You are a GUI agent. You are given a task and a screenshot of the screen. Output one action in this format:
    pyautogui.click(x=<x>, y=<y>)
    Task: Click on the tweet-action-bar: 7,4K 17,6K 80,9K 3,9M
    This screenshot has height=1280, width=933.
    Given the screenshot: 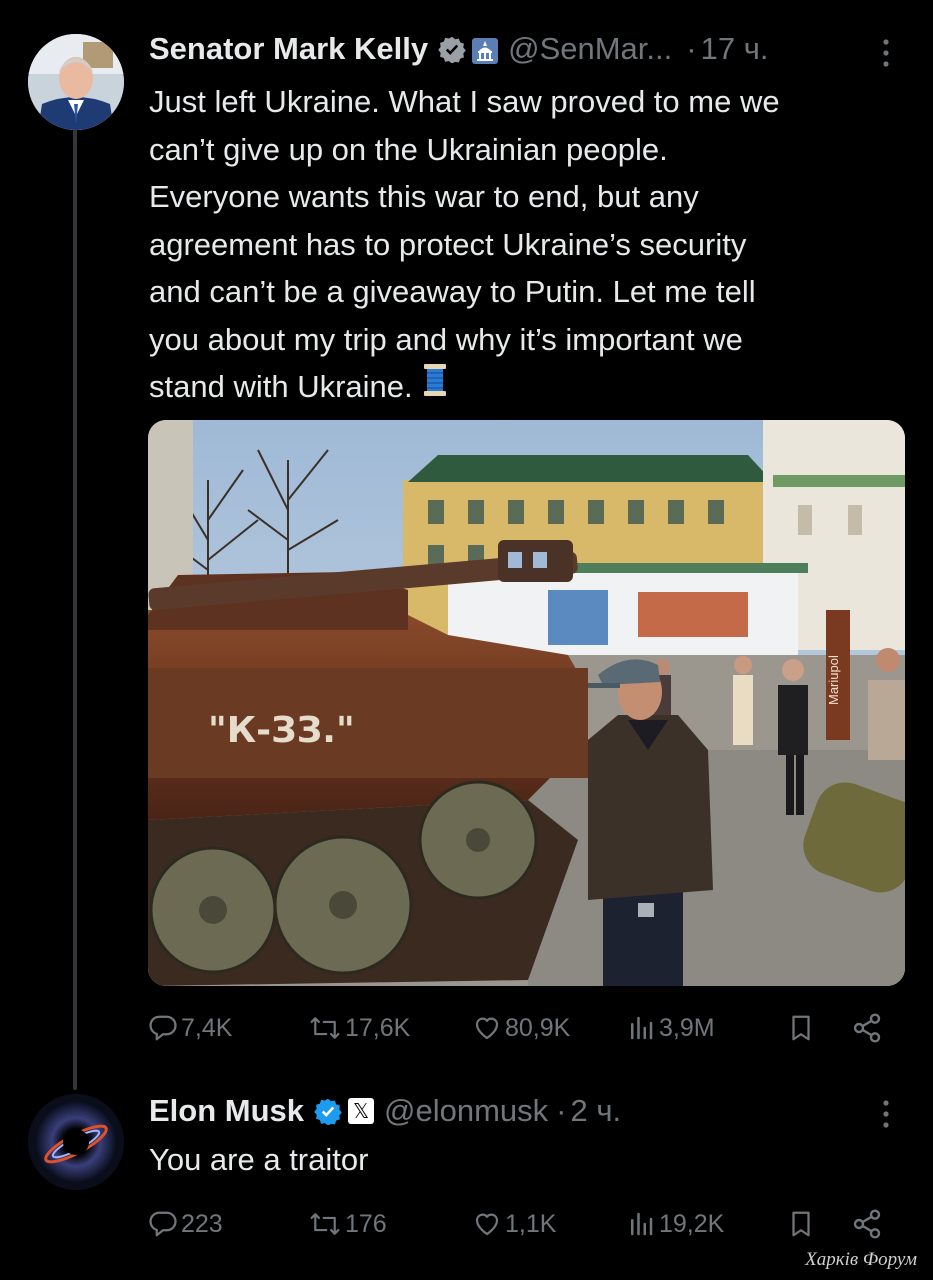 What is the action you would take?
    pyautogui.click(x=528, y=1028)
    